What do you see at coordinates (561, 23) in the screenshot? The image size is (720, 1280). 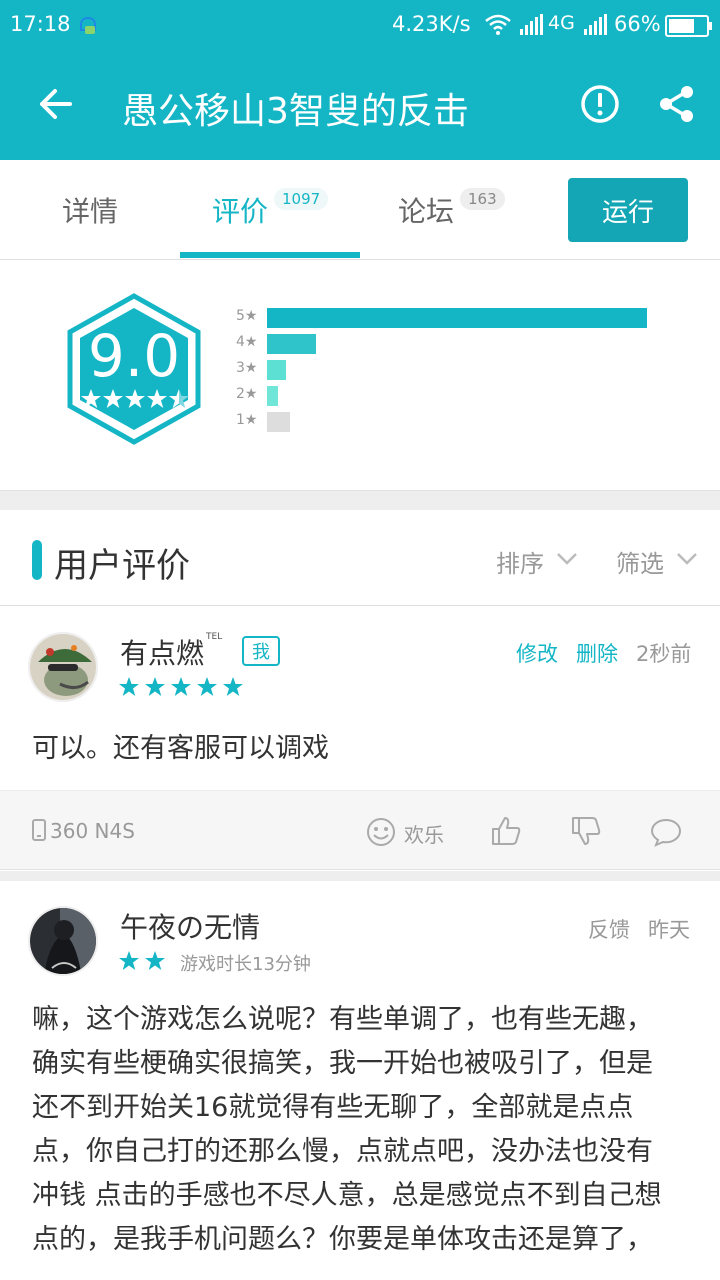 I see `network-type: 4G` at bounding box center [561, 23].